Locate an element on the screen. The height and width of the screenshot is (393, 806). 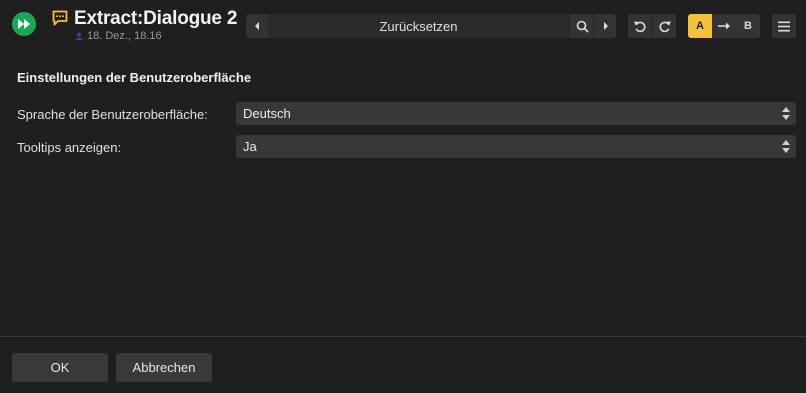
play-button is located at coordinates (24, 24).